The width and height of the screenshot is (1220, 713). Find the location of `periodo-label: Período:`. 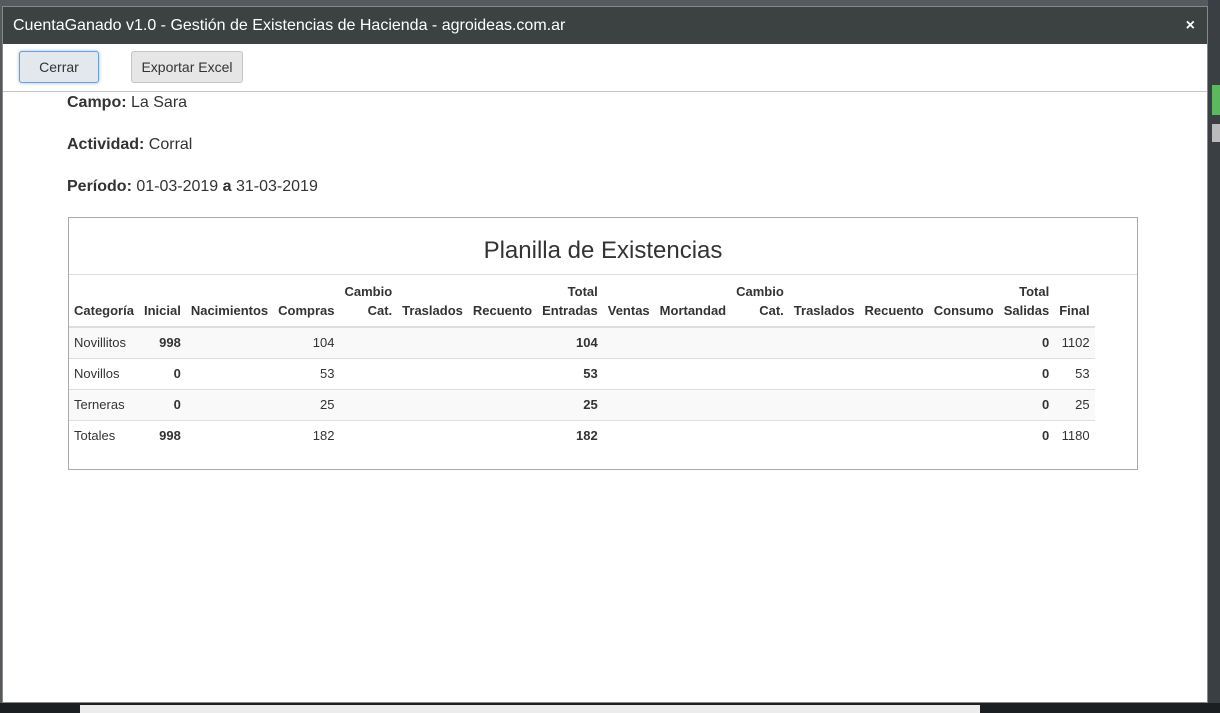

periodo-label: Período: is located at coordinates (99, 186).